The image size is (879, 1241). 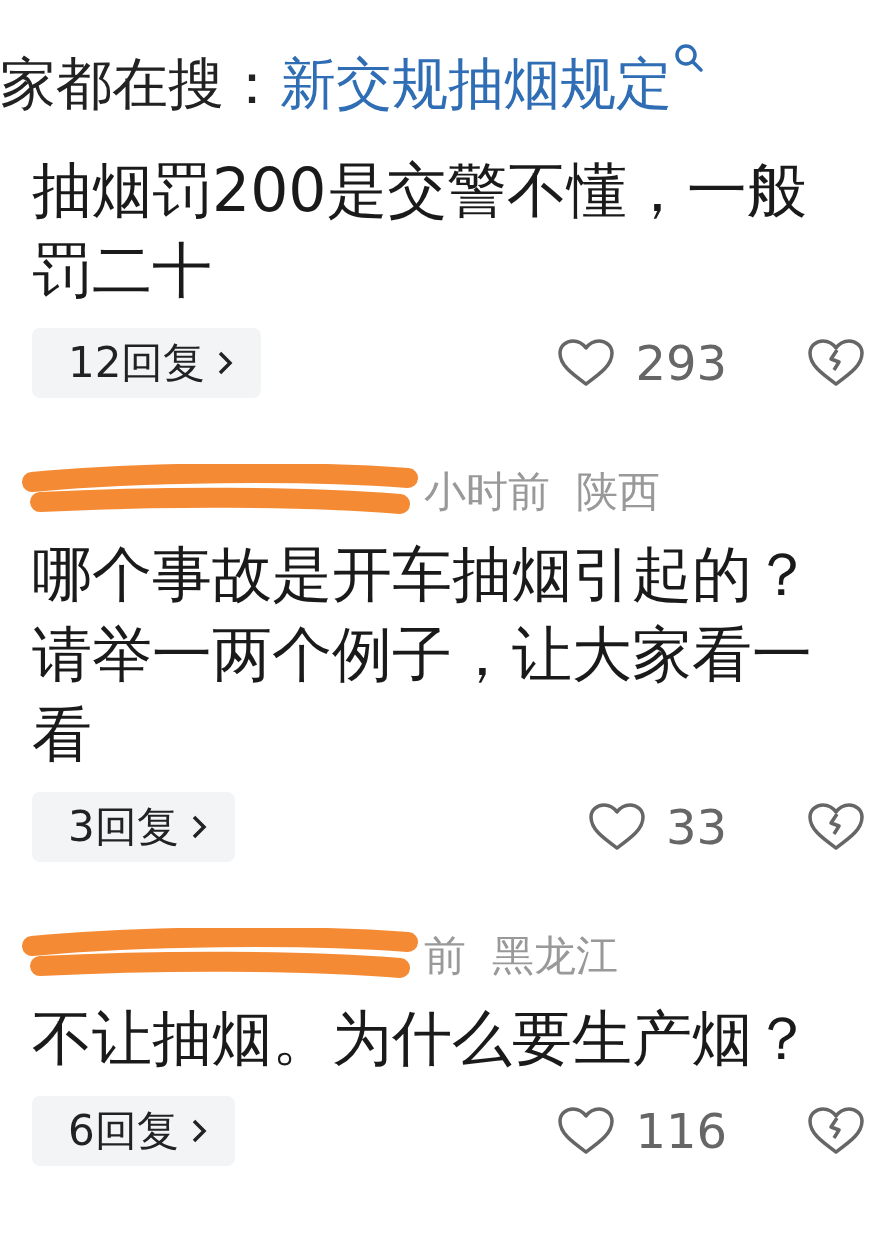 What do you see at coordinates (445, 956) in the screenshot?
I see `comment-time: 前` at bounding box center [445, 956].